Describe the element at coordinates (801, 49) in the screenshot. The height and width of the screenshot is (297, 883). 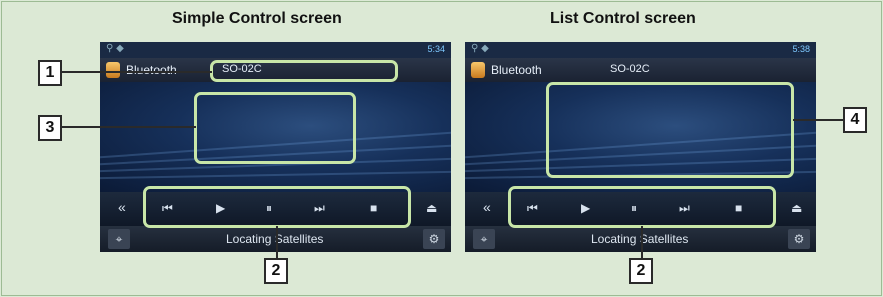
I see `status-time: 5:38` at that location.